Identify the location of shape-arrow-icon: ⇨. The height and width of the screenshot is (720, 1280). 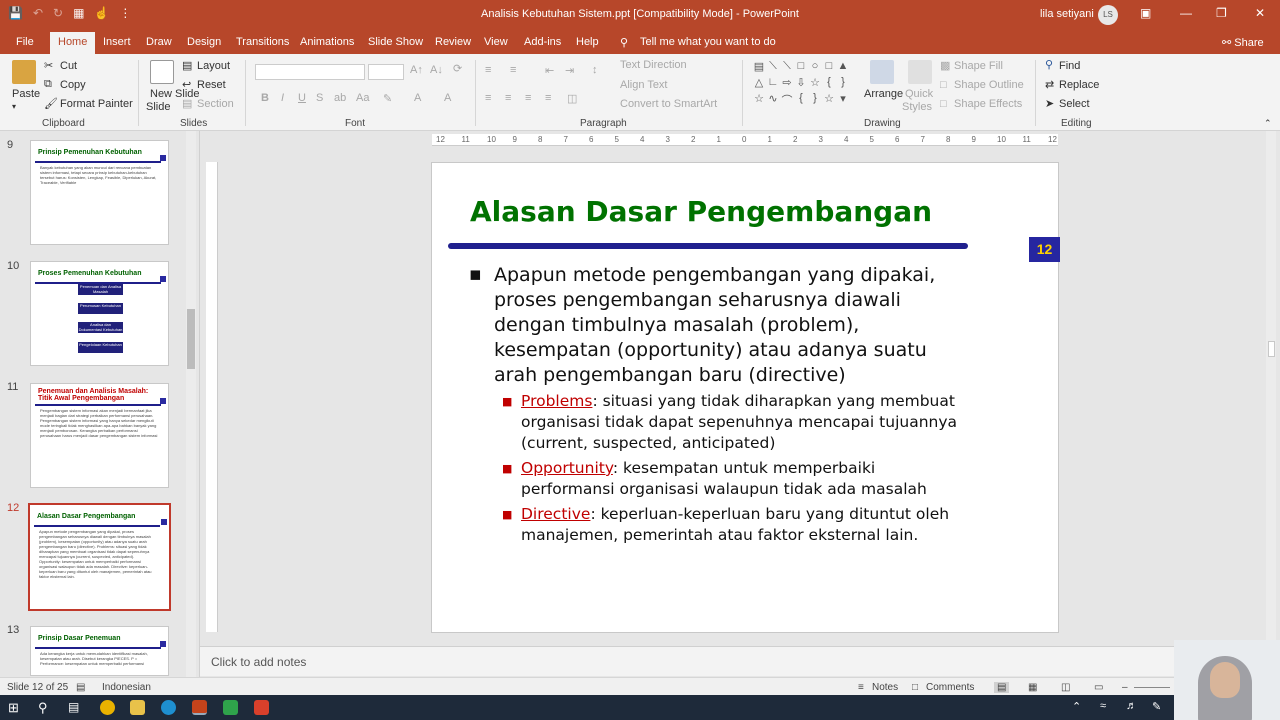
(787, 84).